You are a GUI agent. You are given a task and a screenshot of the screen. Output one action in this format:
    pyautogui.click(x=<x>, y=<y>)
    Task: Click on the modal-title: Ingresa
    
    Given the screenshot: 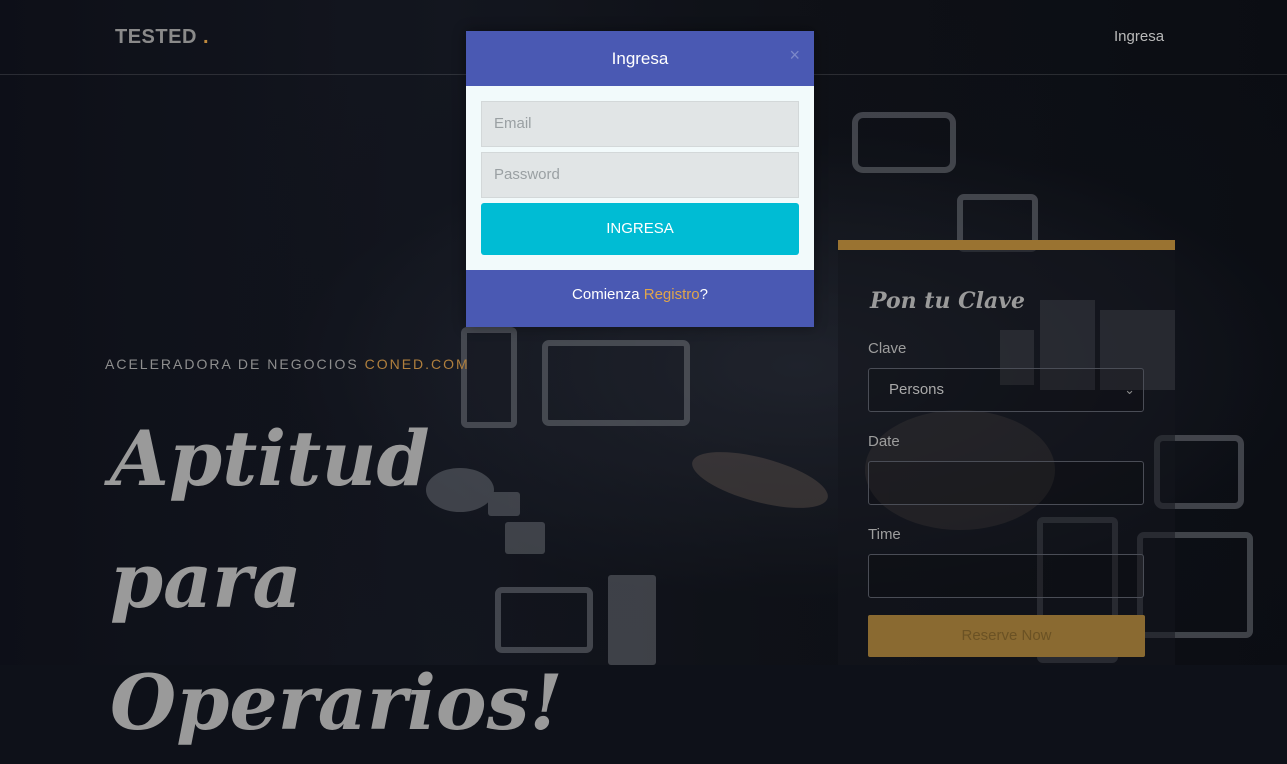 What is the action you would take?
    pyautogui.click(x=640, y=58)
    